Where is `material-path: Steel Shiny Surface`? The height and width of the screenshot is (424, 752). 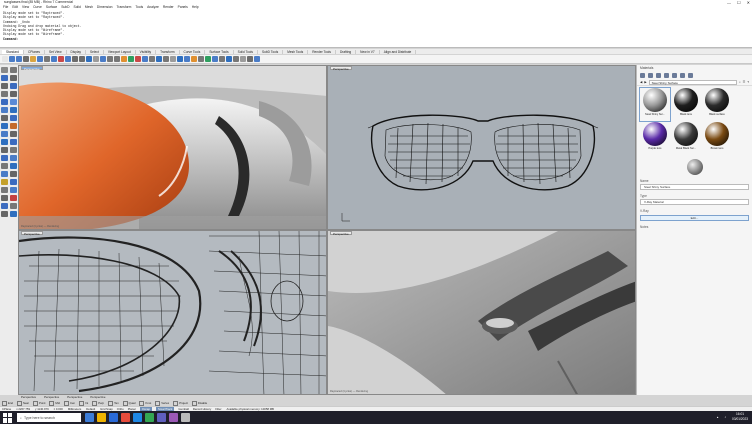
material-path: Steel Shiny Surface is located at coordinates (692, 82).